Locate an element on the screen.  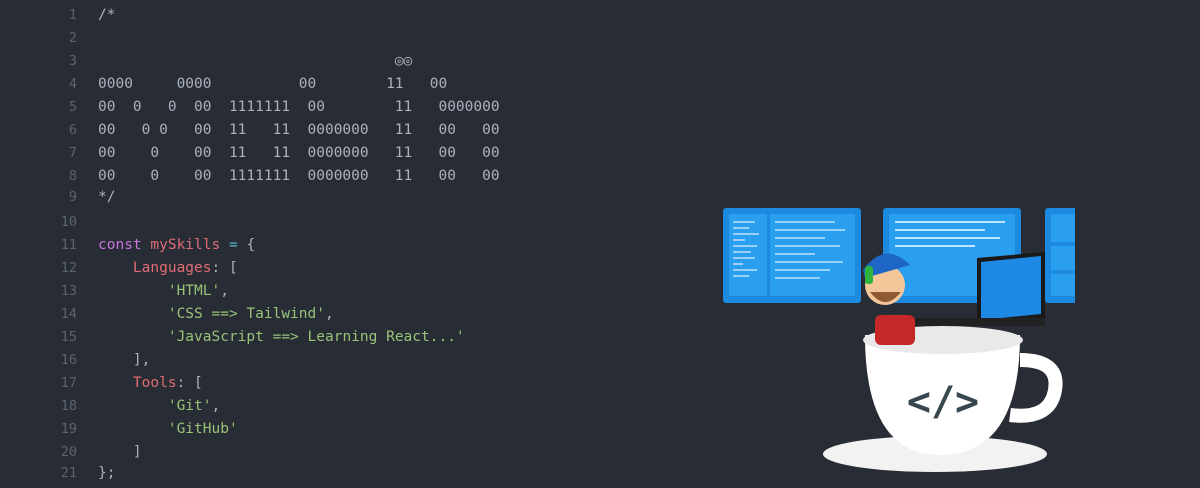
code-line: 5 00 0 0 00 1111111 00 11 0000000 is located at coordinates (250, 107).